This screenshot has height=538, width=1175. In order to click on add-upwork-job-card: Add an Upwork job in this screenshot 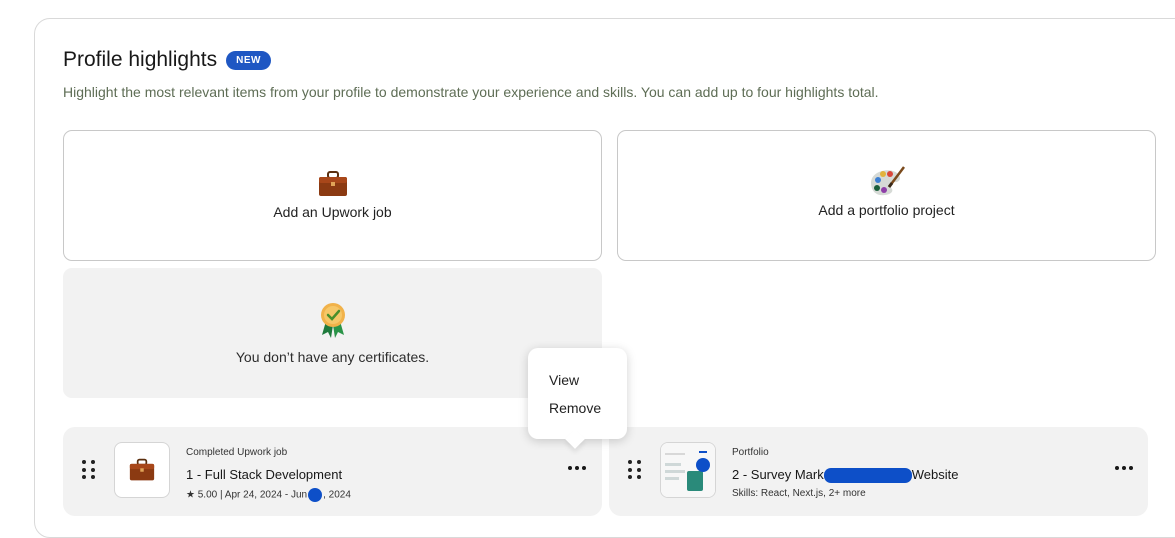, I will do `click(332, 195)`.